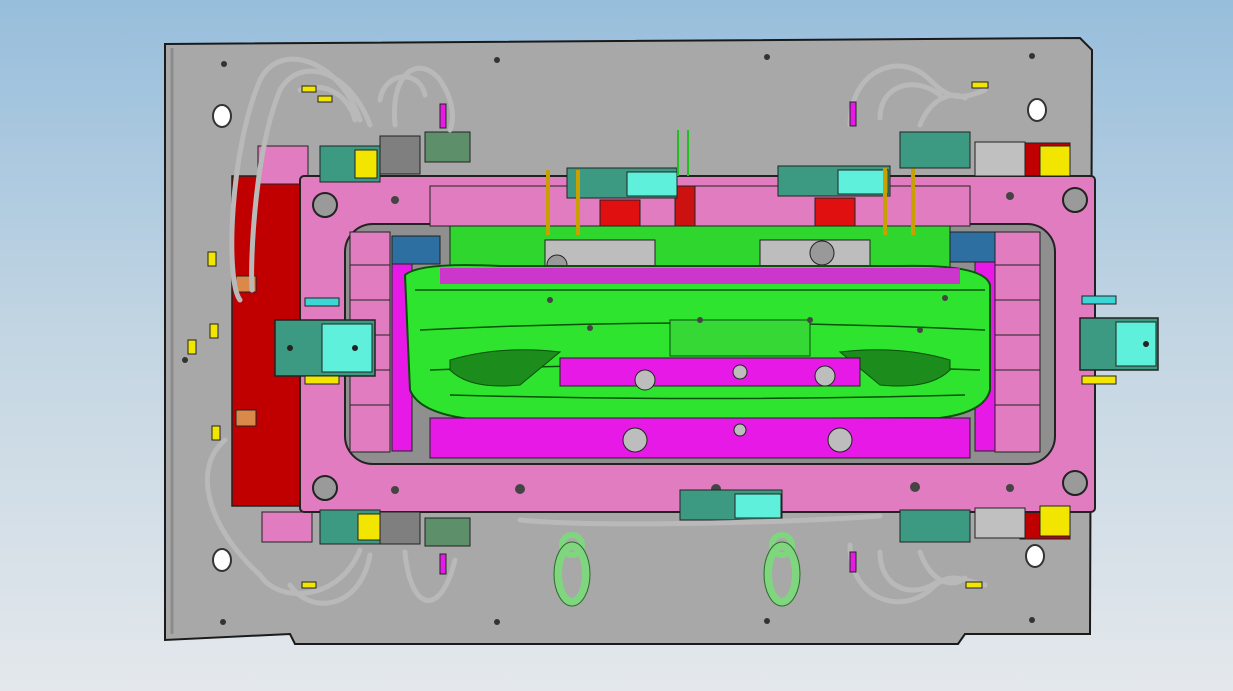  What do you see at coordinates (622, 183) in the screenshot?
I see `top-cylinder-left` at bounding box center [622, 183].